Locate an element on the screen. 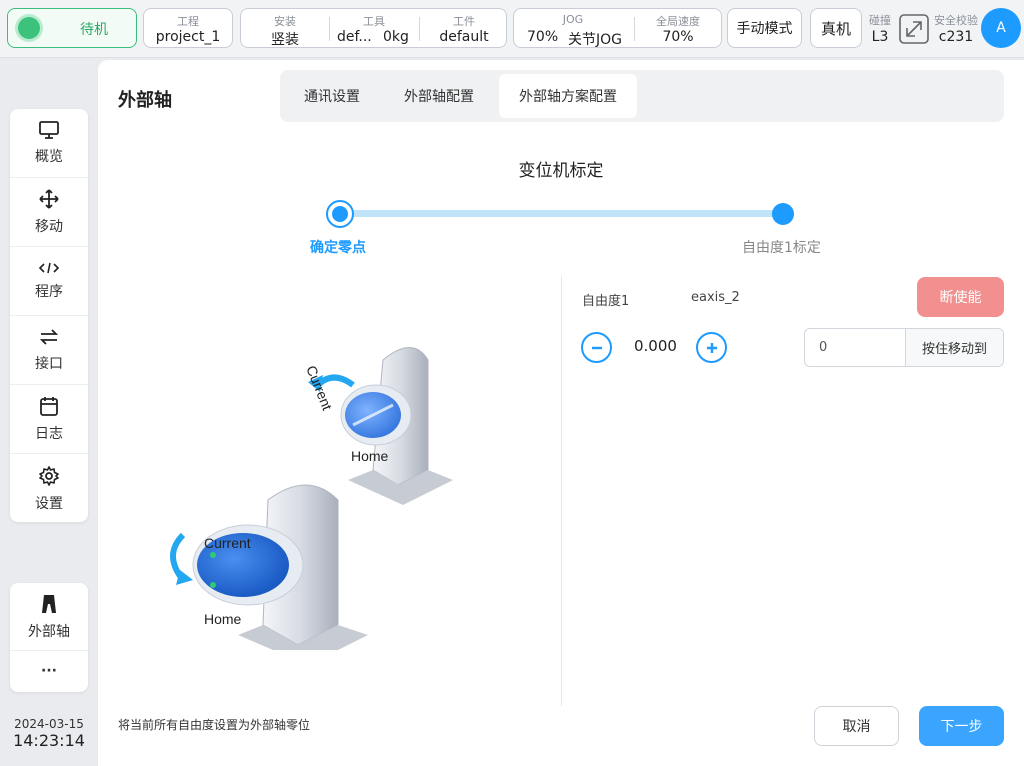 Image resolution: width=1024 pixels, height=766 pixels. step-1-marker is located at coordinates (340, 214).